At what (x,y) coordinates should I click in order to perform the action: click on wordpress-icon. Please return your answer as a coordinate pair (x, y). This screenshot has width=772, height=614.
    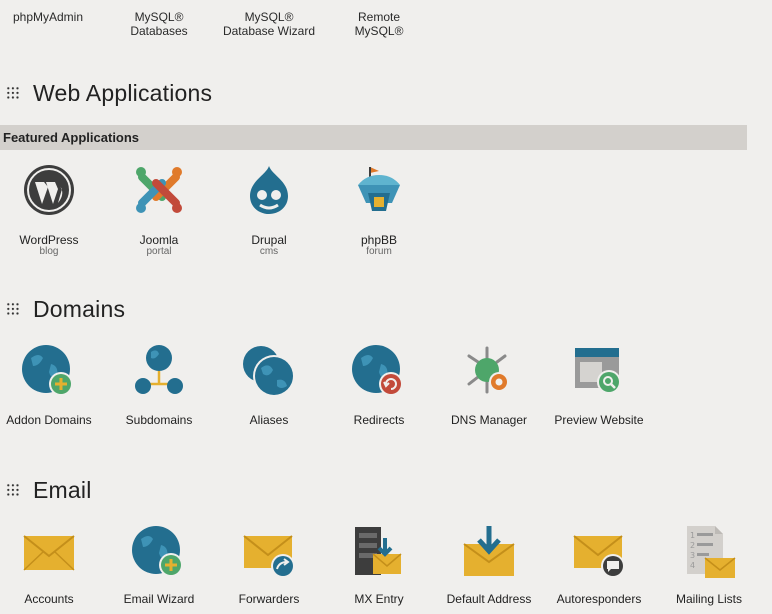
    Looking at the image, I should click on (49, 190).